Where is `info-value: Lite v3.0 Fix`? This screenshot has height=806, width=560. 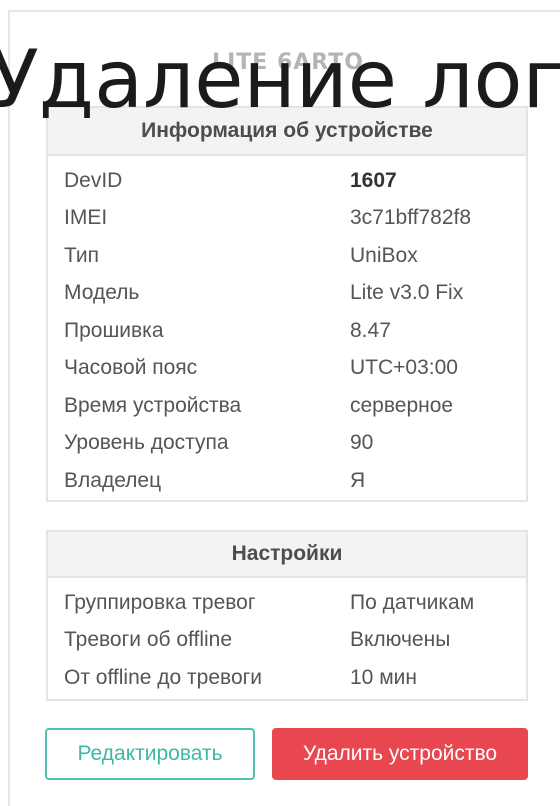 info-value: Lite v3.0 Fix is located at coordinates (407, 293).